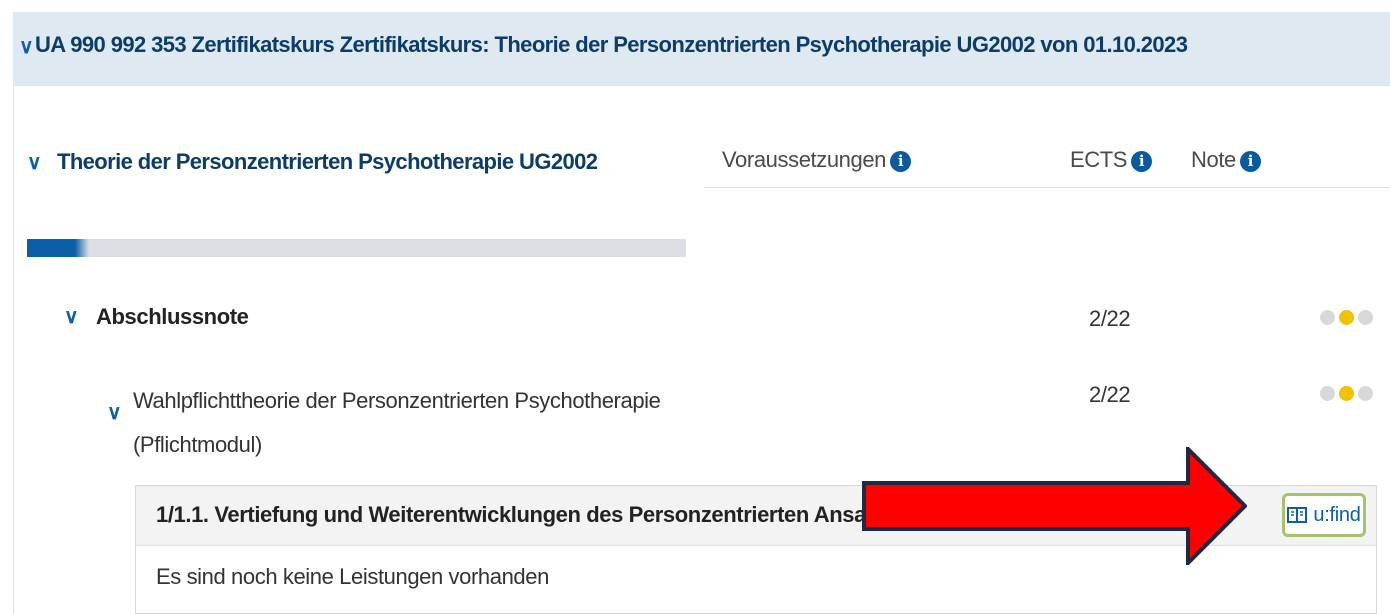  I want to click on progress-fade, so click(82, 248).